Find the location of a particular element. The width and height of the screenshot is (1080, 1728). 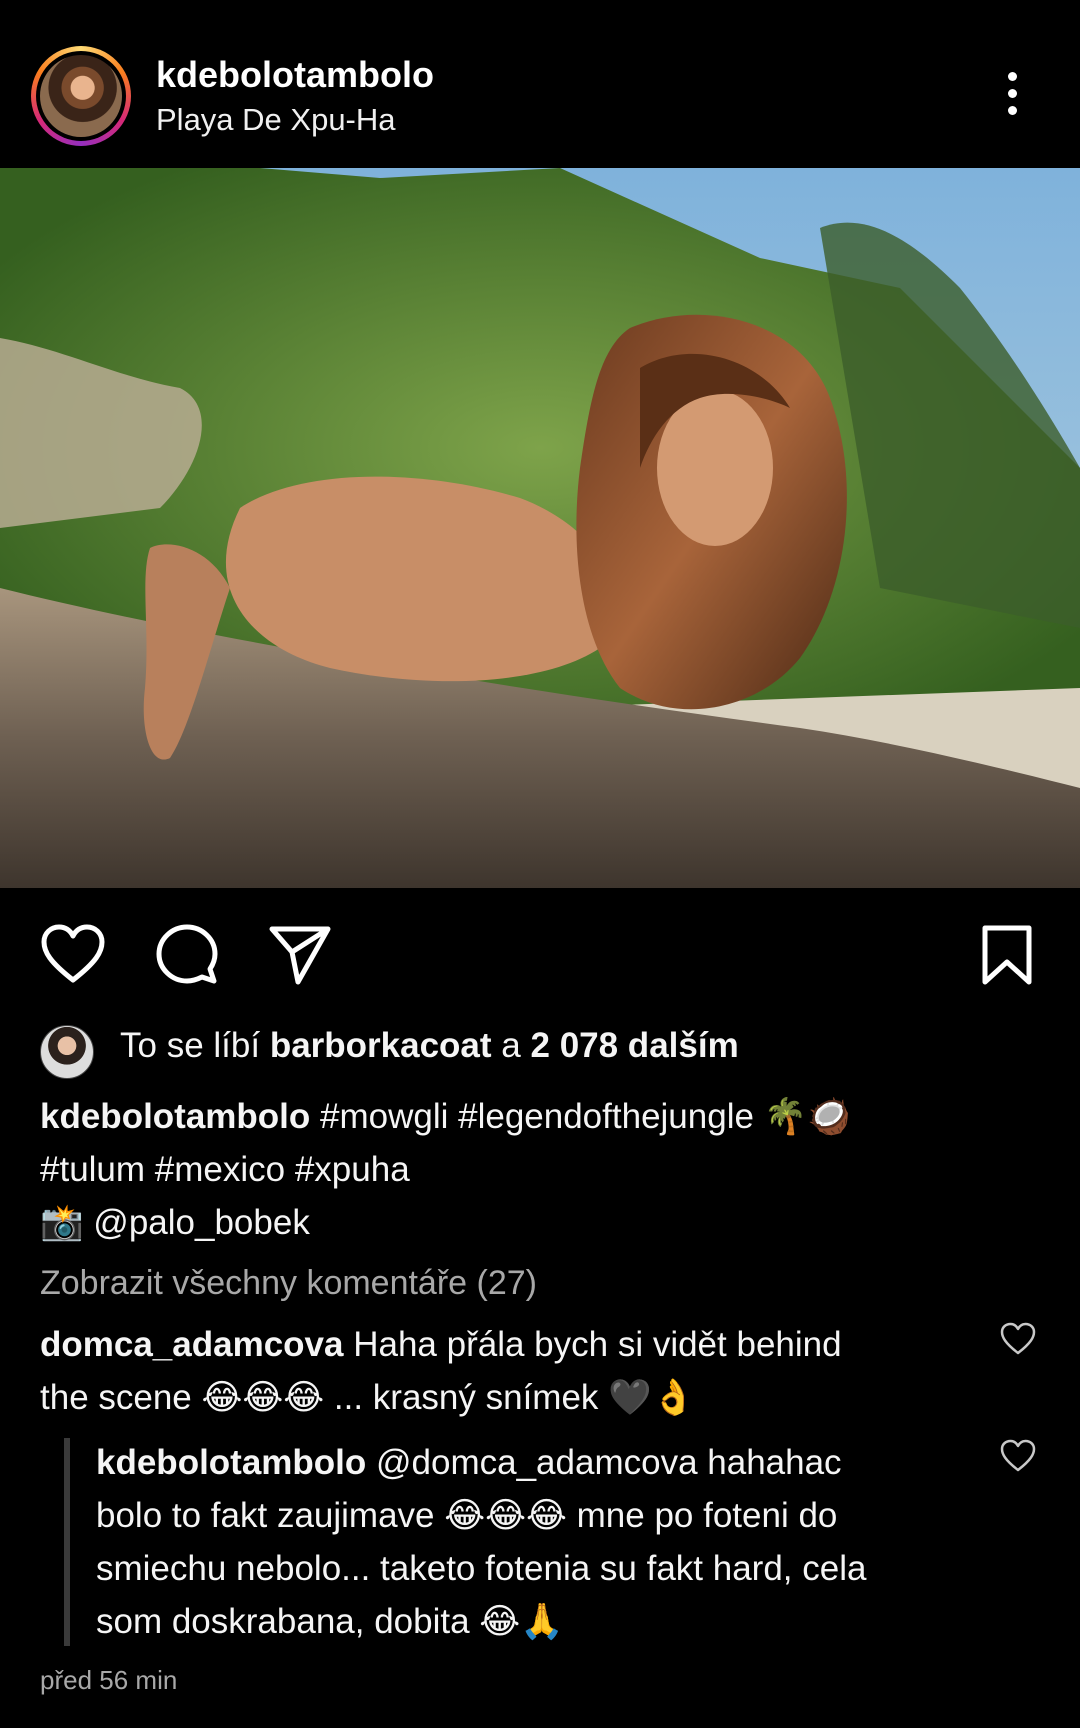

send-icon is located at coordinates (300, 955).